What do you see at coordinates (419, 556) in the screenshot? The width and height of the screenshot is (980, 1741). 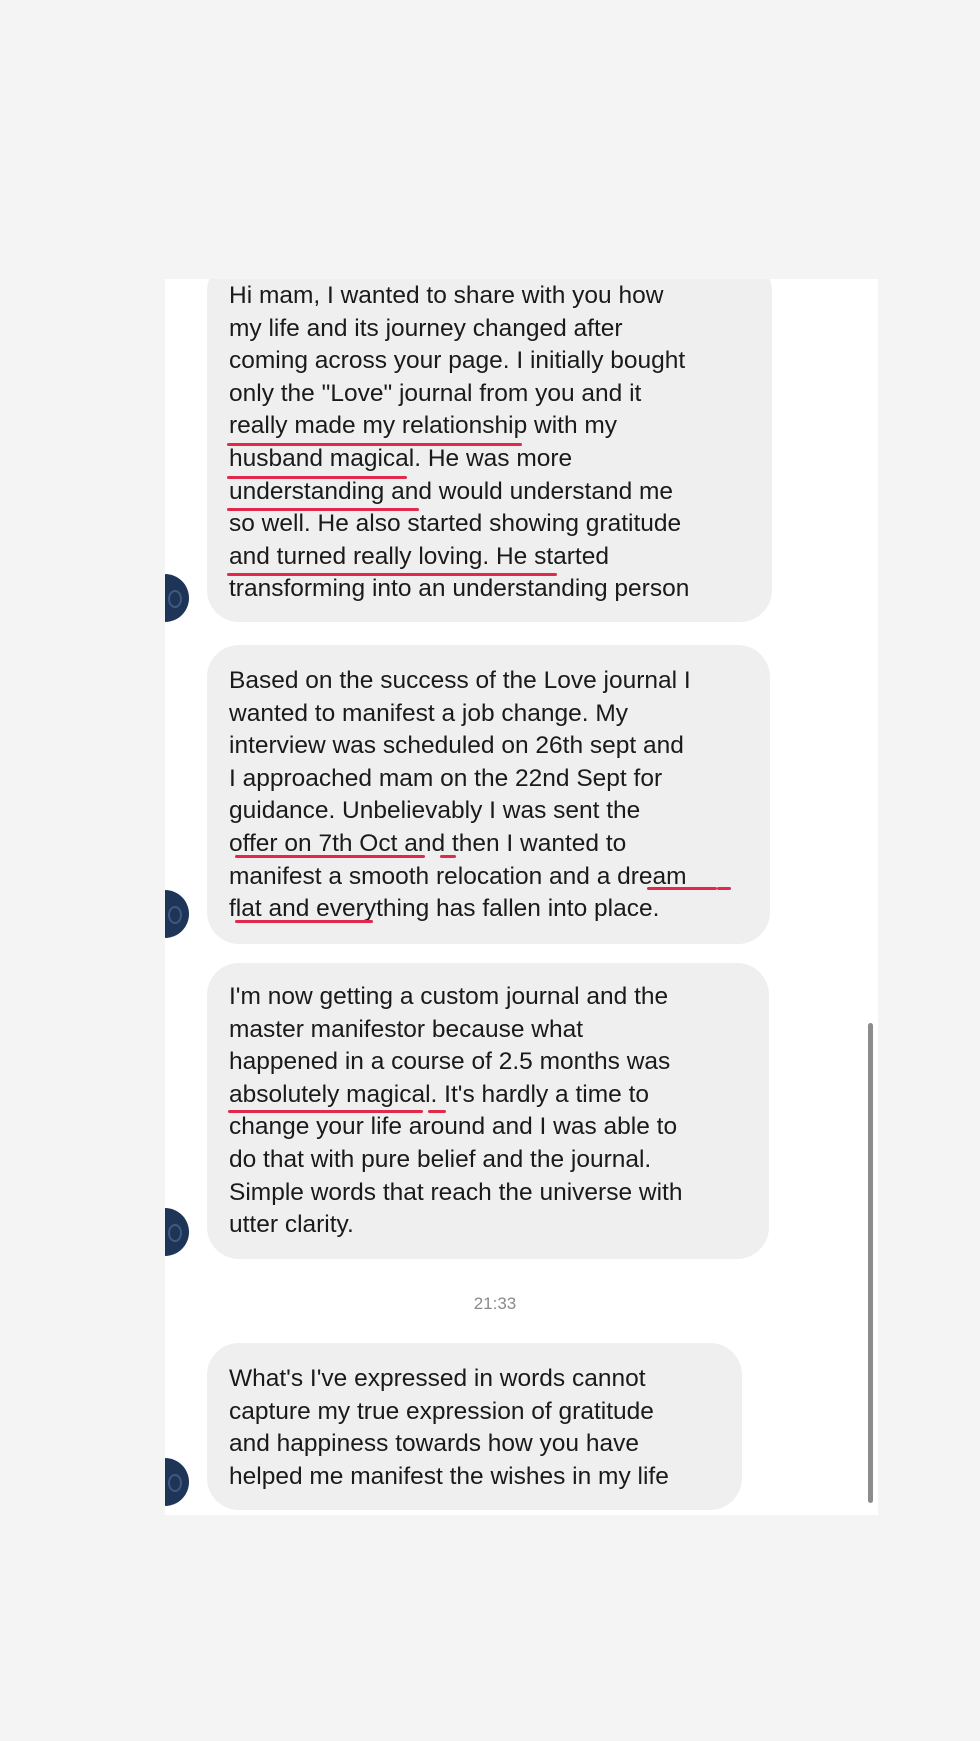 I see `message-line: and turned really loving. He started` at bounding box center [419, 556].